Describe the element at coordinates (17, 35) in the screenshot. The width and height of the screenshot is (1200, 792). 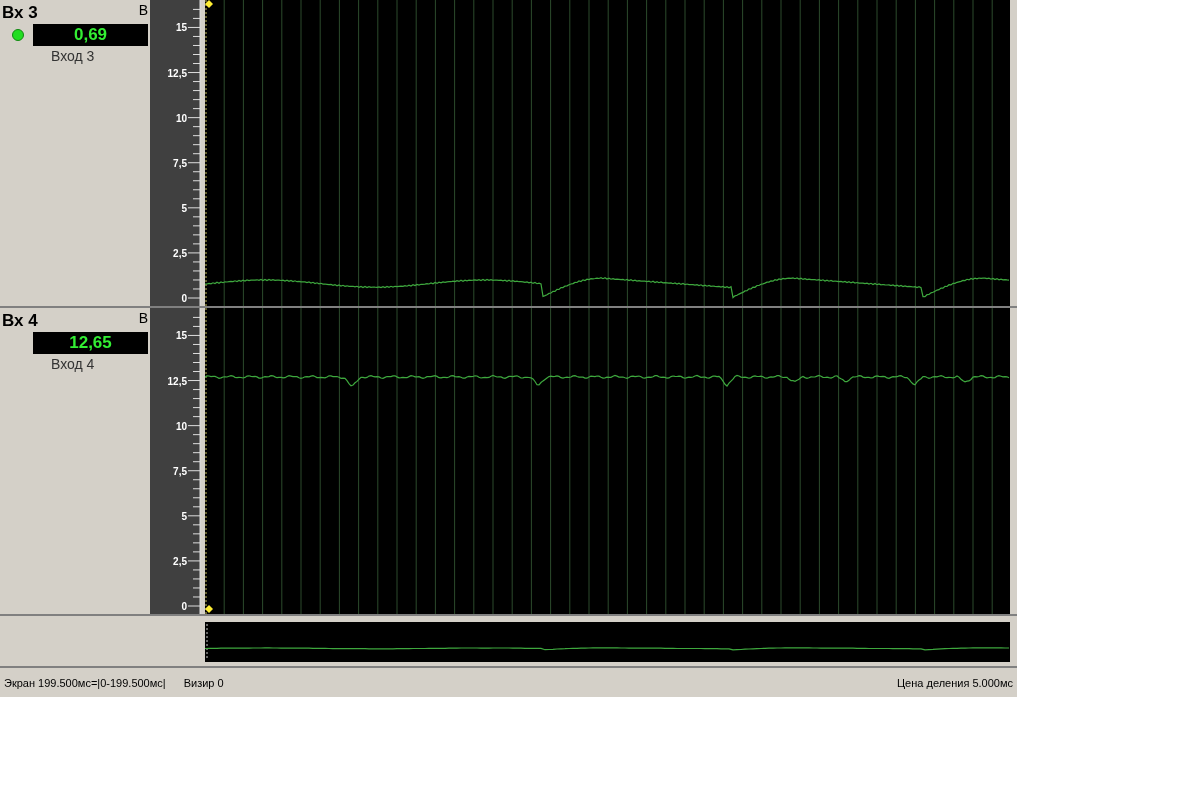
I see `status-indicator` at that location.